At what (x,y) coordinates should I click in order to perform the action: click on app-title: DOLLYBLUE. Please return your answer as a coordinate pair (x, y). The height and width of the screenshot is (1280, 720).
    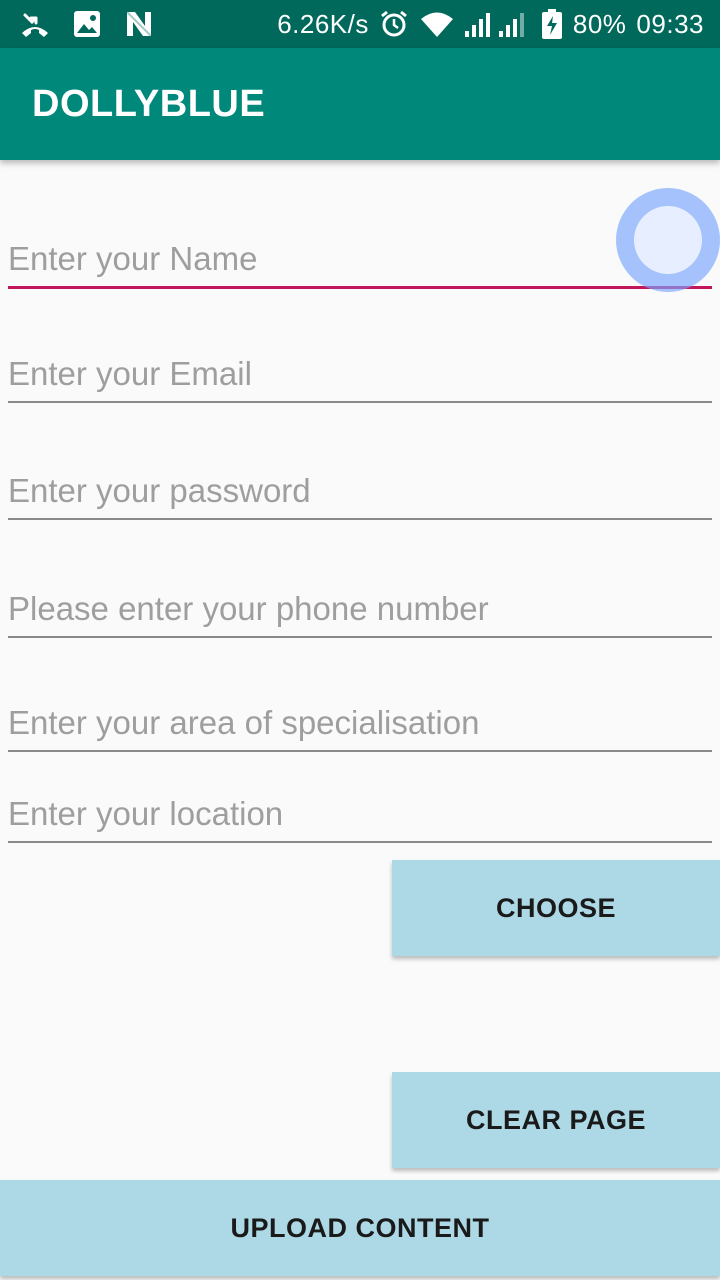
    Looking at the image, I should click on (149, 103).